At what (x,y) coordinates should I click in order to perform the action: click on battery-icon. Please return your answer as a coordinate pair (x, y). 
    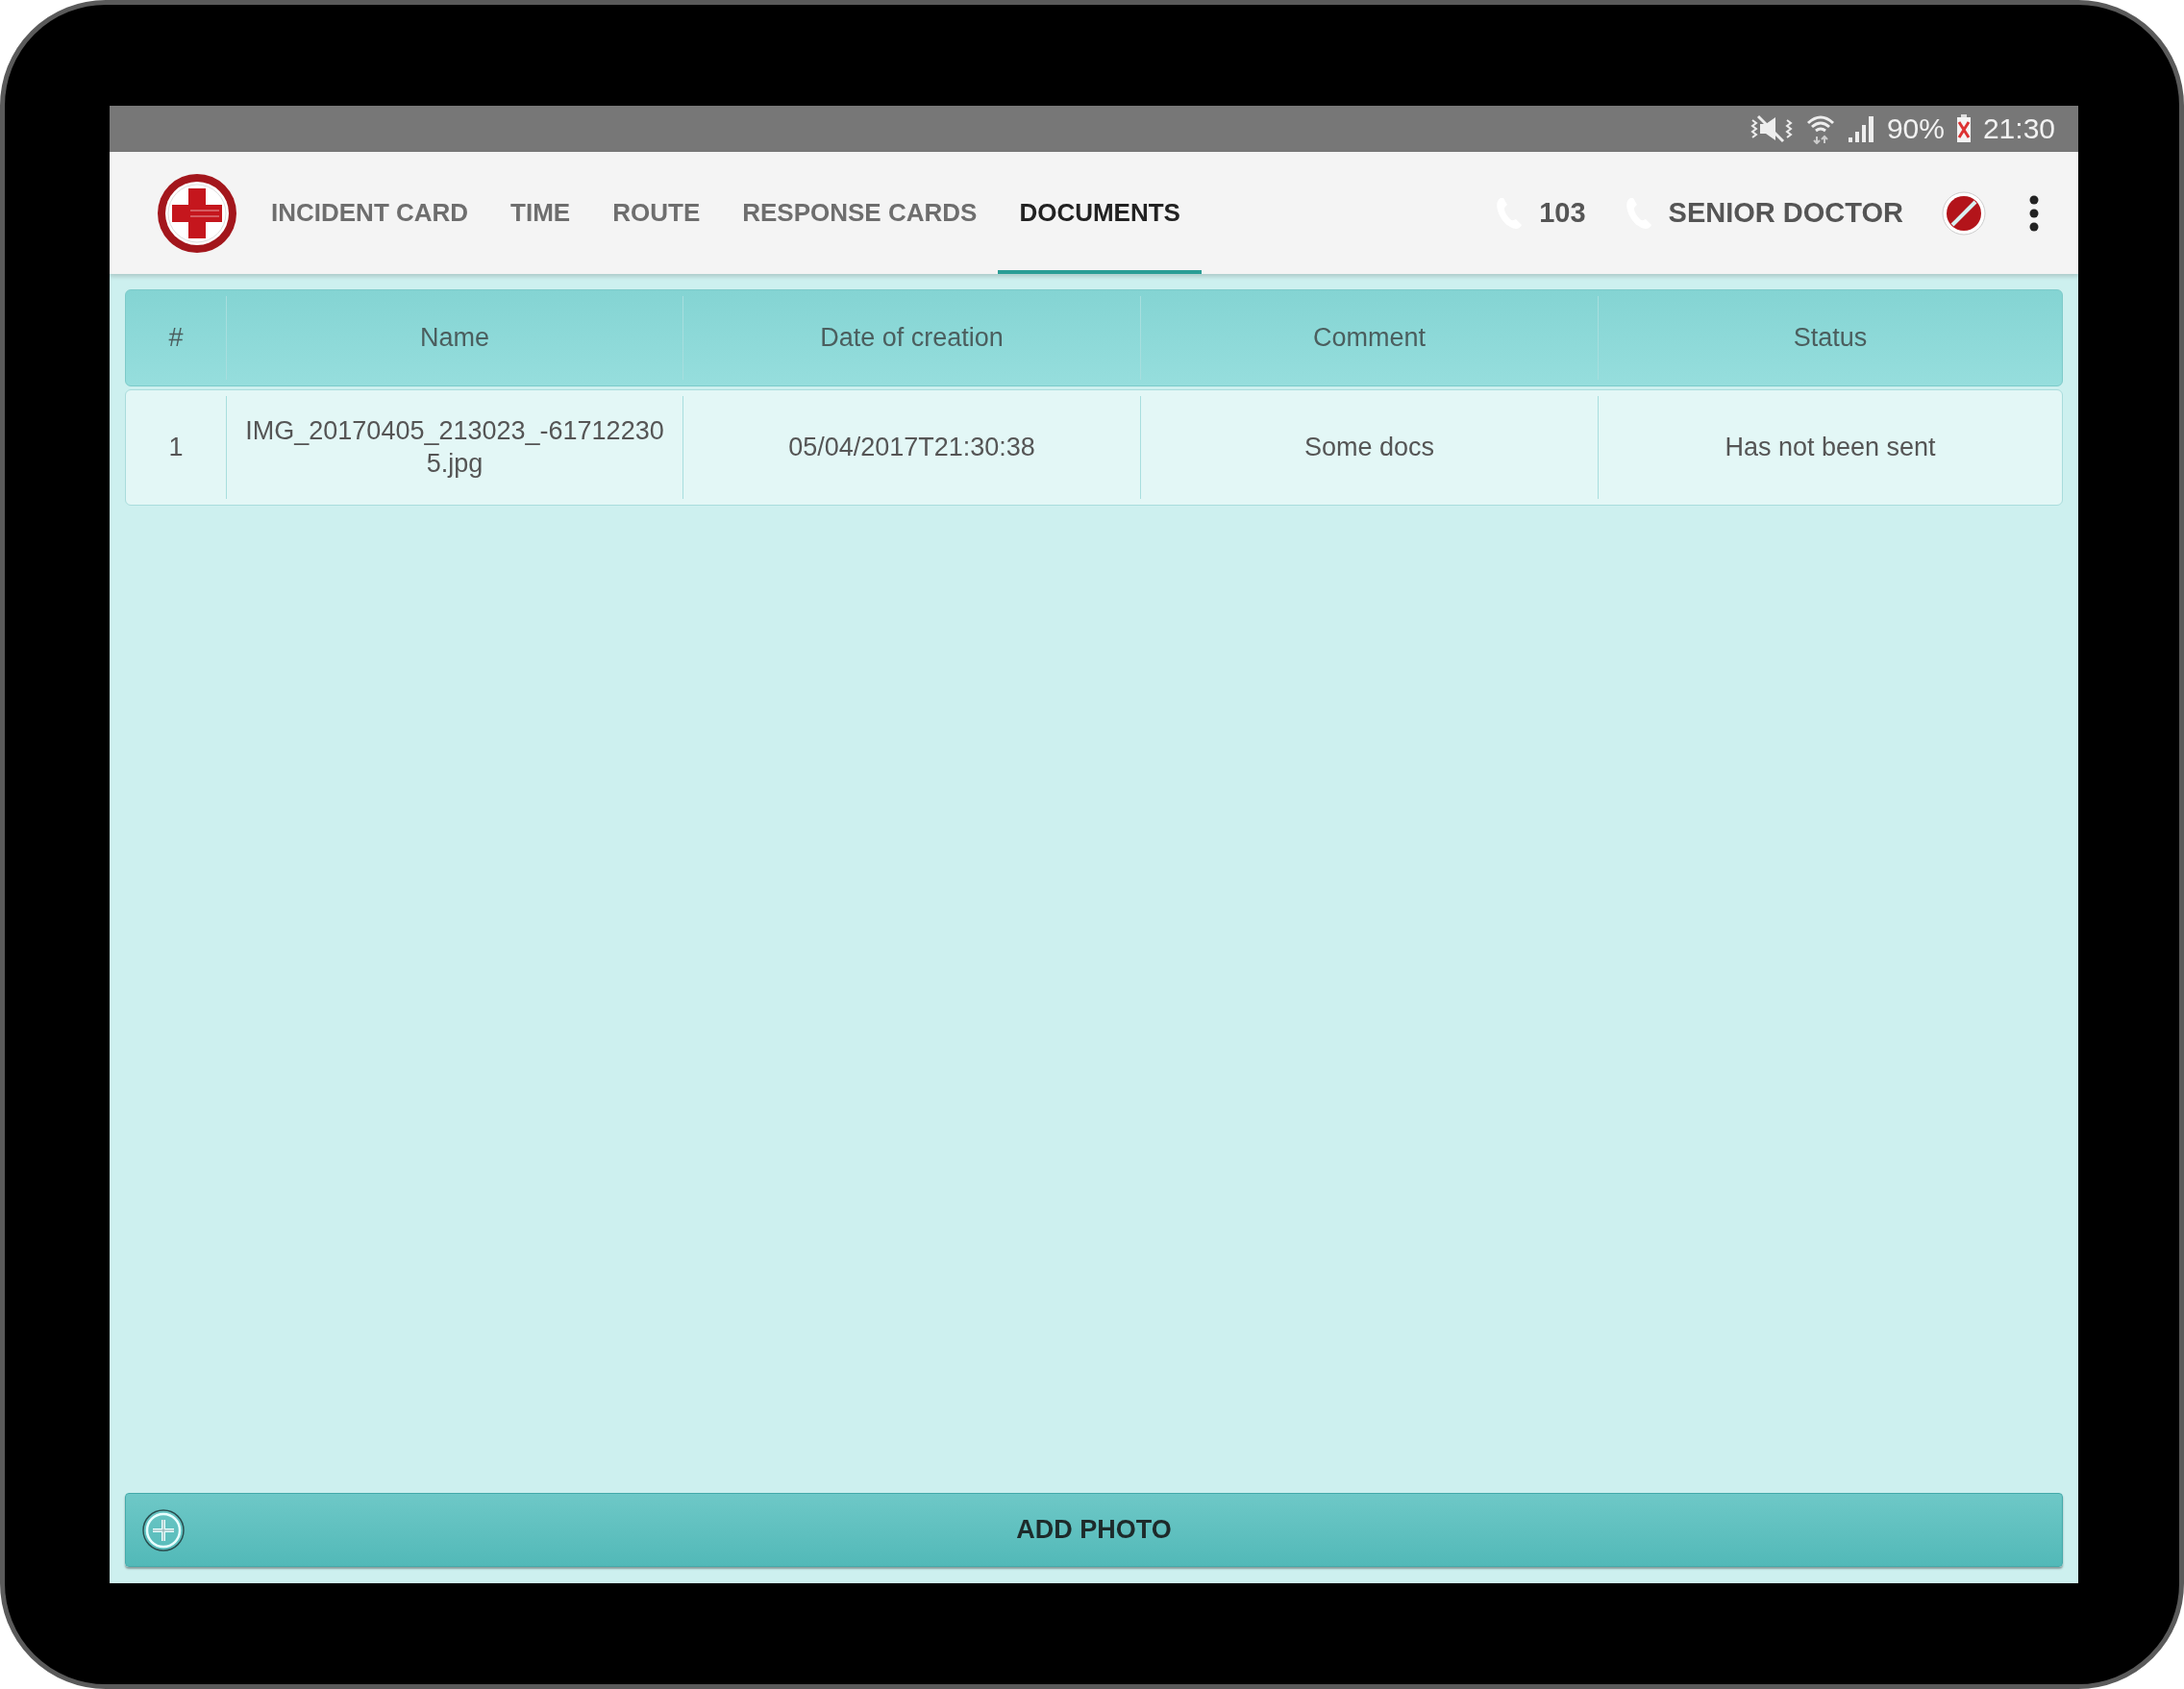
    Looking at the image, I should click on (1964, 128).